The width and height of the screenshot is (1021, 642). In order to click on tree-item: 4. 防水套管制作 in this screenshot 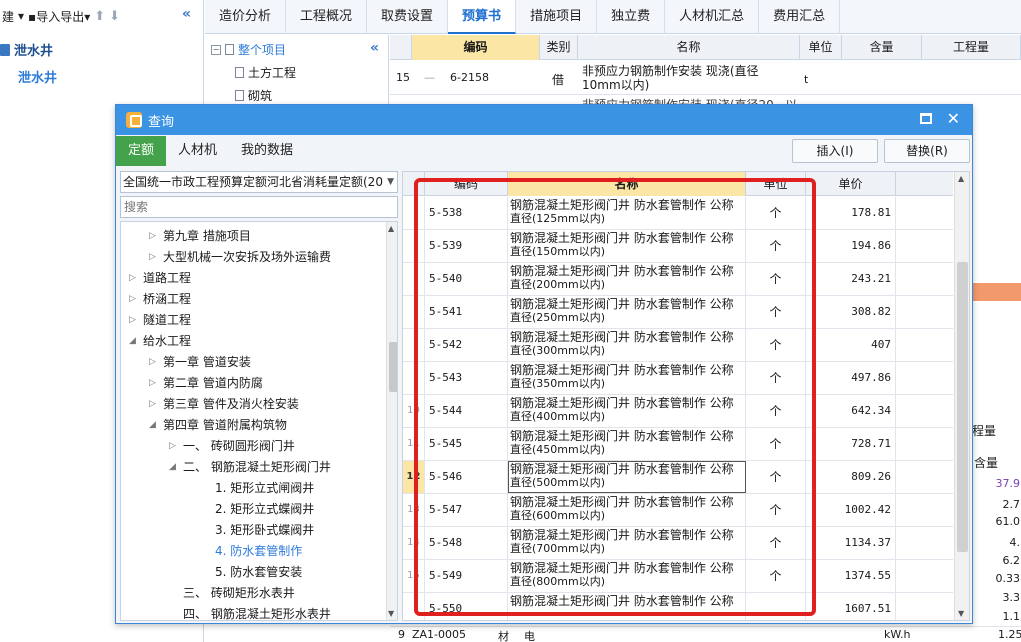, I will do `click(251, 551)`.